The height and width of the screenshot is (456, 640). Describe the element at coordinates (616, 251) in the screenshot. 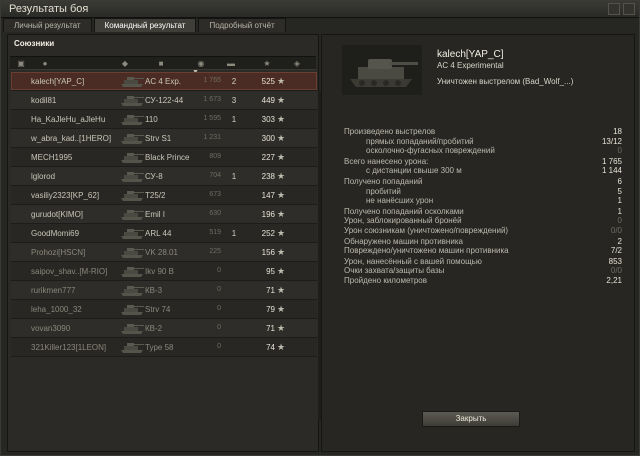

I see `stat-value: 7/2` at that location.